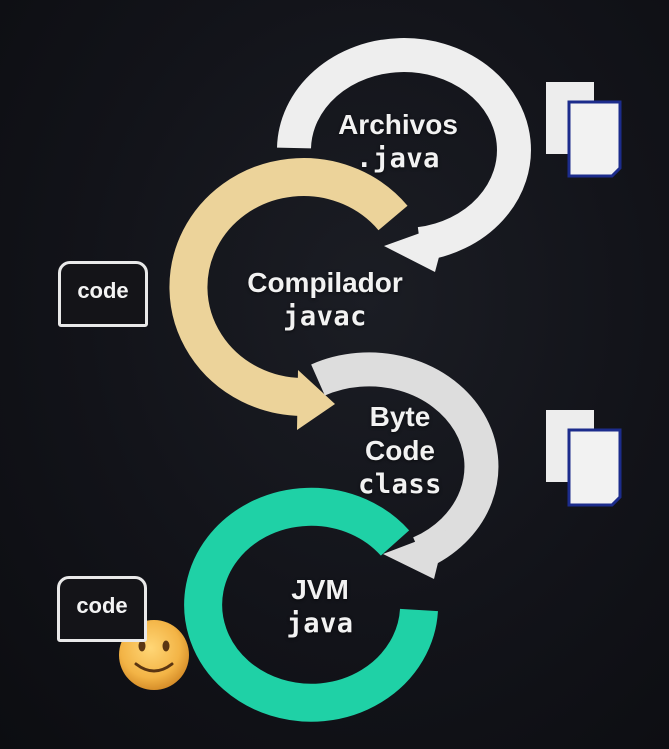 This screenshot has width=669, height=749. I want to click on jvm-command: java, so click(320, 623).